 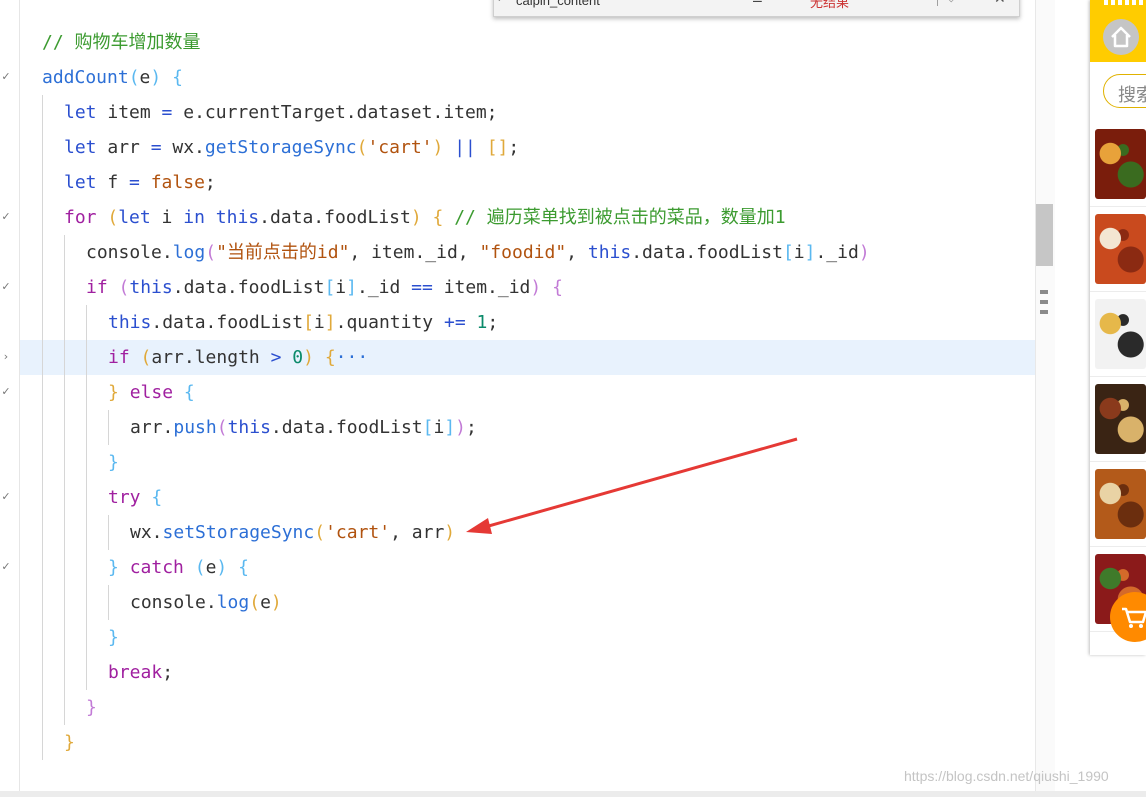 What do you see at coordinates (422, 287) in the screenshot?
I see `code-token: ==` at bounding box center [422, 287].